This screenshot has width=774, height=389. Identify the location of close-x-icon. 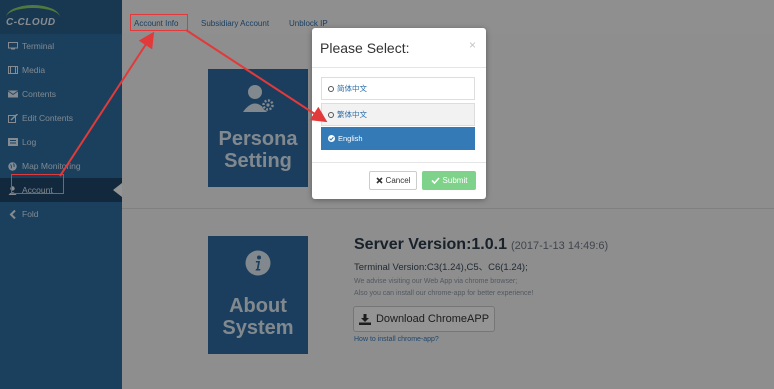
(379, 180).